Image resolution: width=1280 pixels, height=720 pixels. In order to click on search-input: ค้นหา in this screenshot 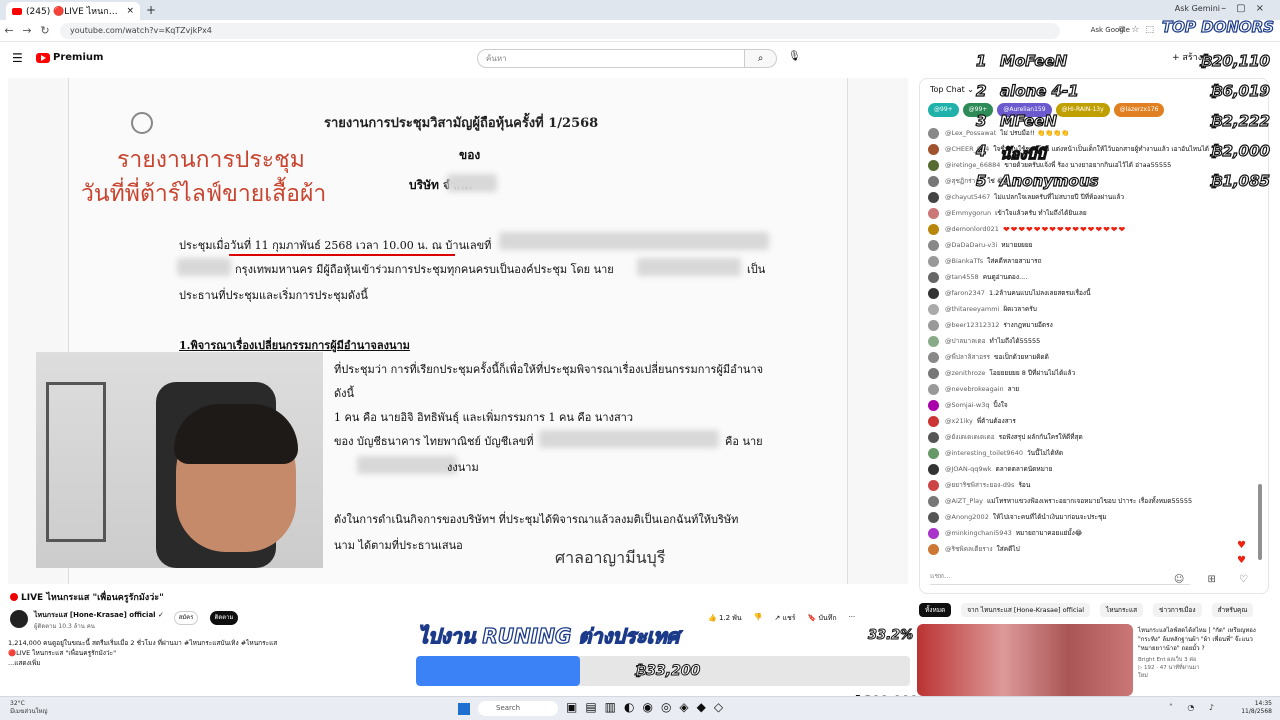, I will do `click(611, 58)`.